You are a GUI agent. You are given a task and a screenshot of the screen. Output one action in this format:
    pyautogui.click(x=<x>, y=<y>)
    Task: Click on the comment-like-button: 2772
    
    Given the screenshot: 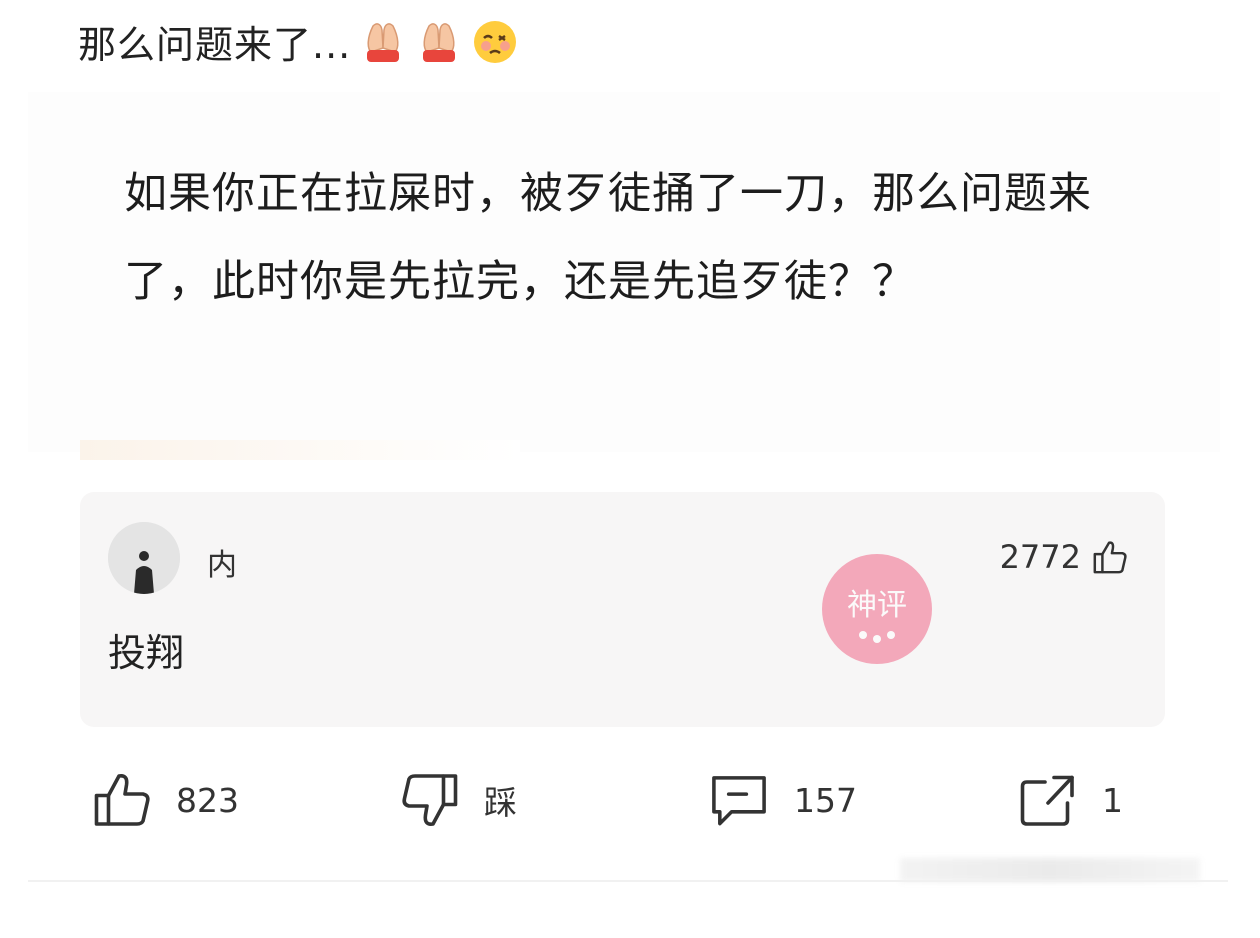 What is the action you would take?
    pyautogui.click(x=1064, y=557)
    